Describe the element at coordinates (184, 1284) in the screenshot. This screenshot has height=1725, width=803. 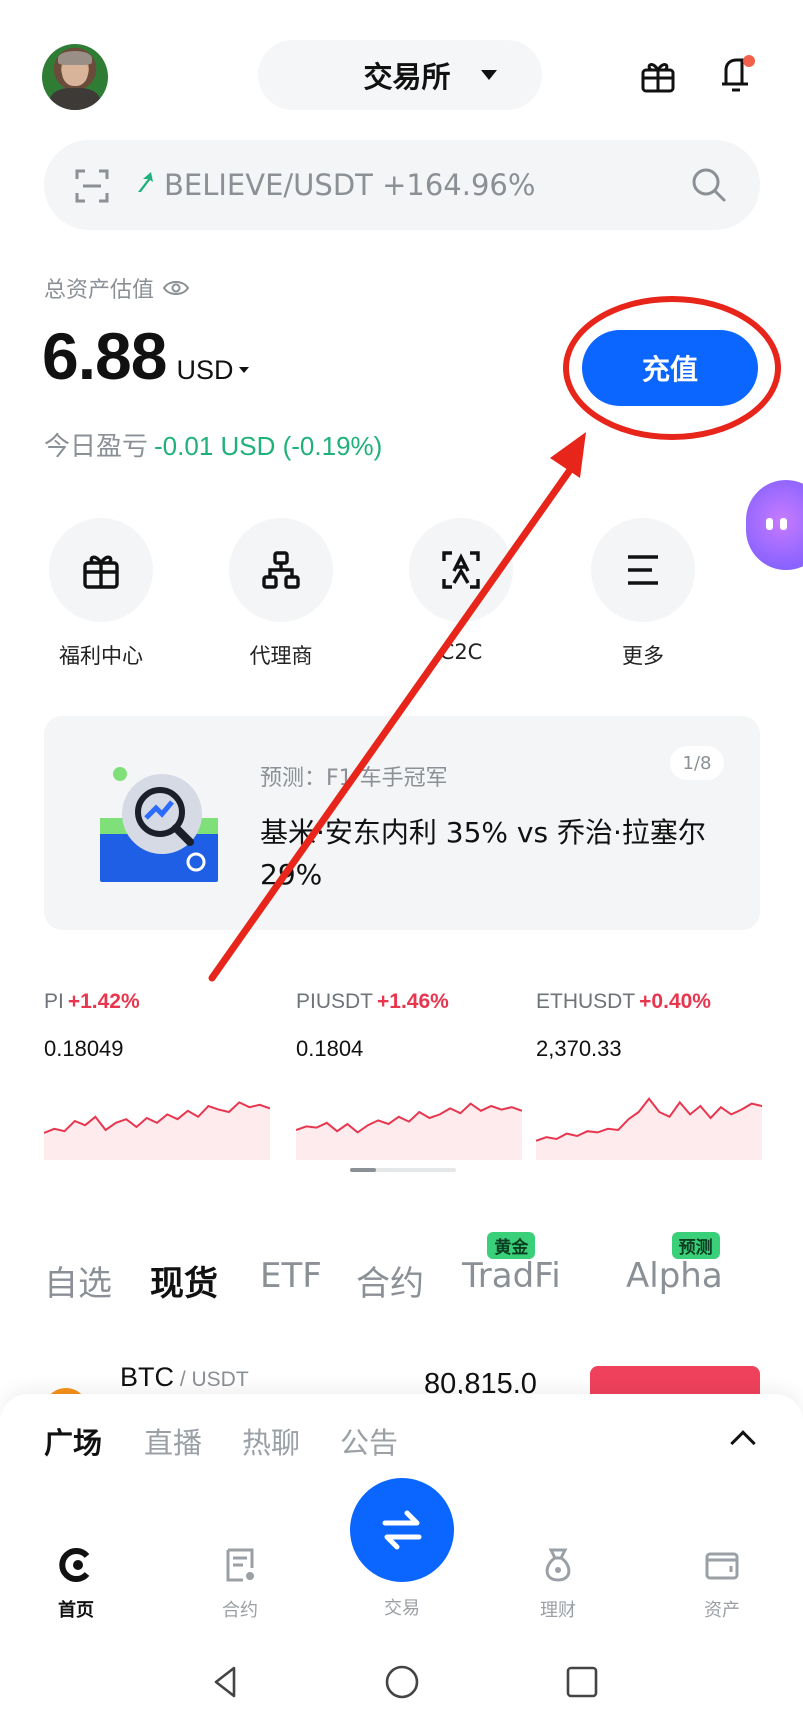
I see `tab-label: 现货` at that location.